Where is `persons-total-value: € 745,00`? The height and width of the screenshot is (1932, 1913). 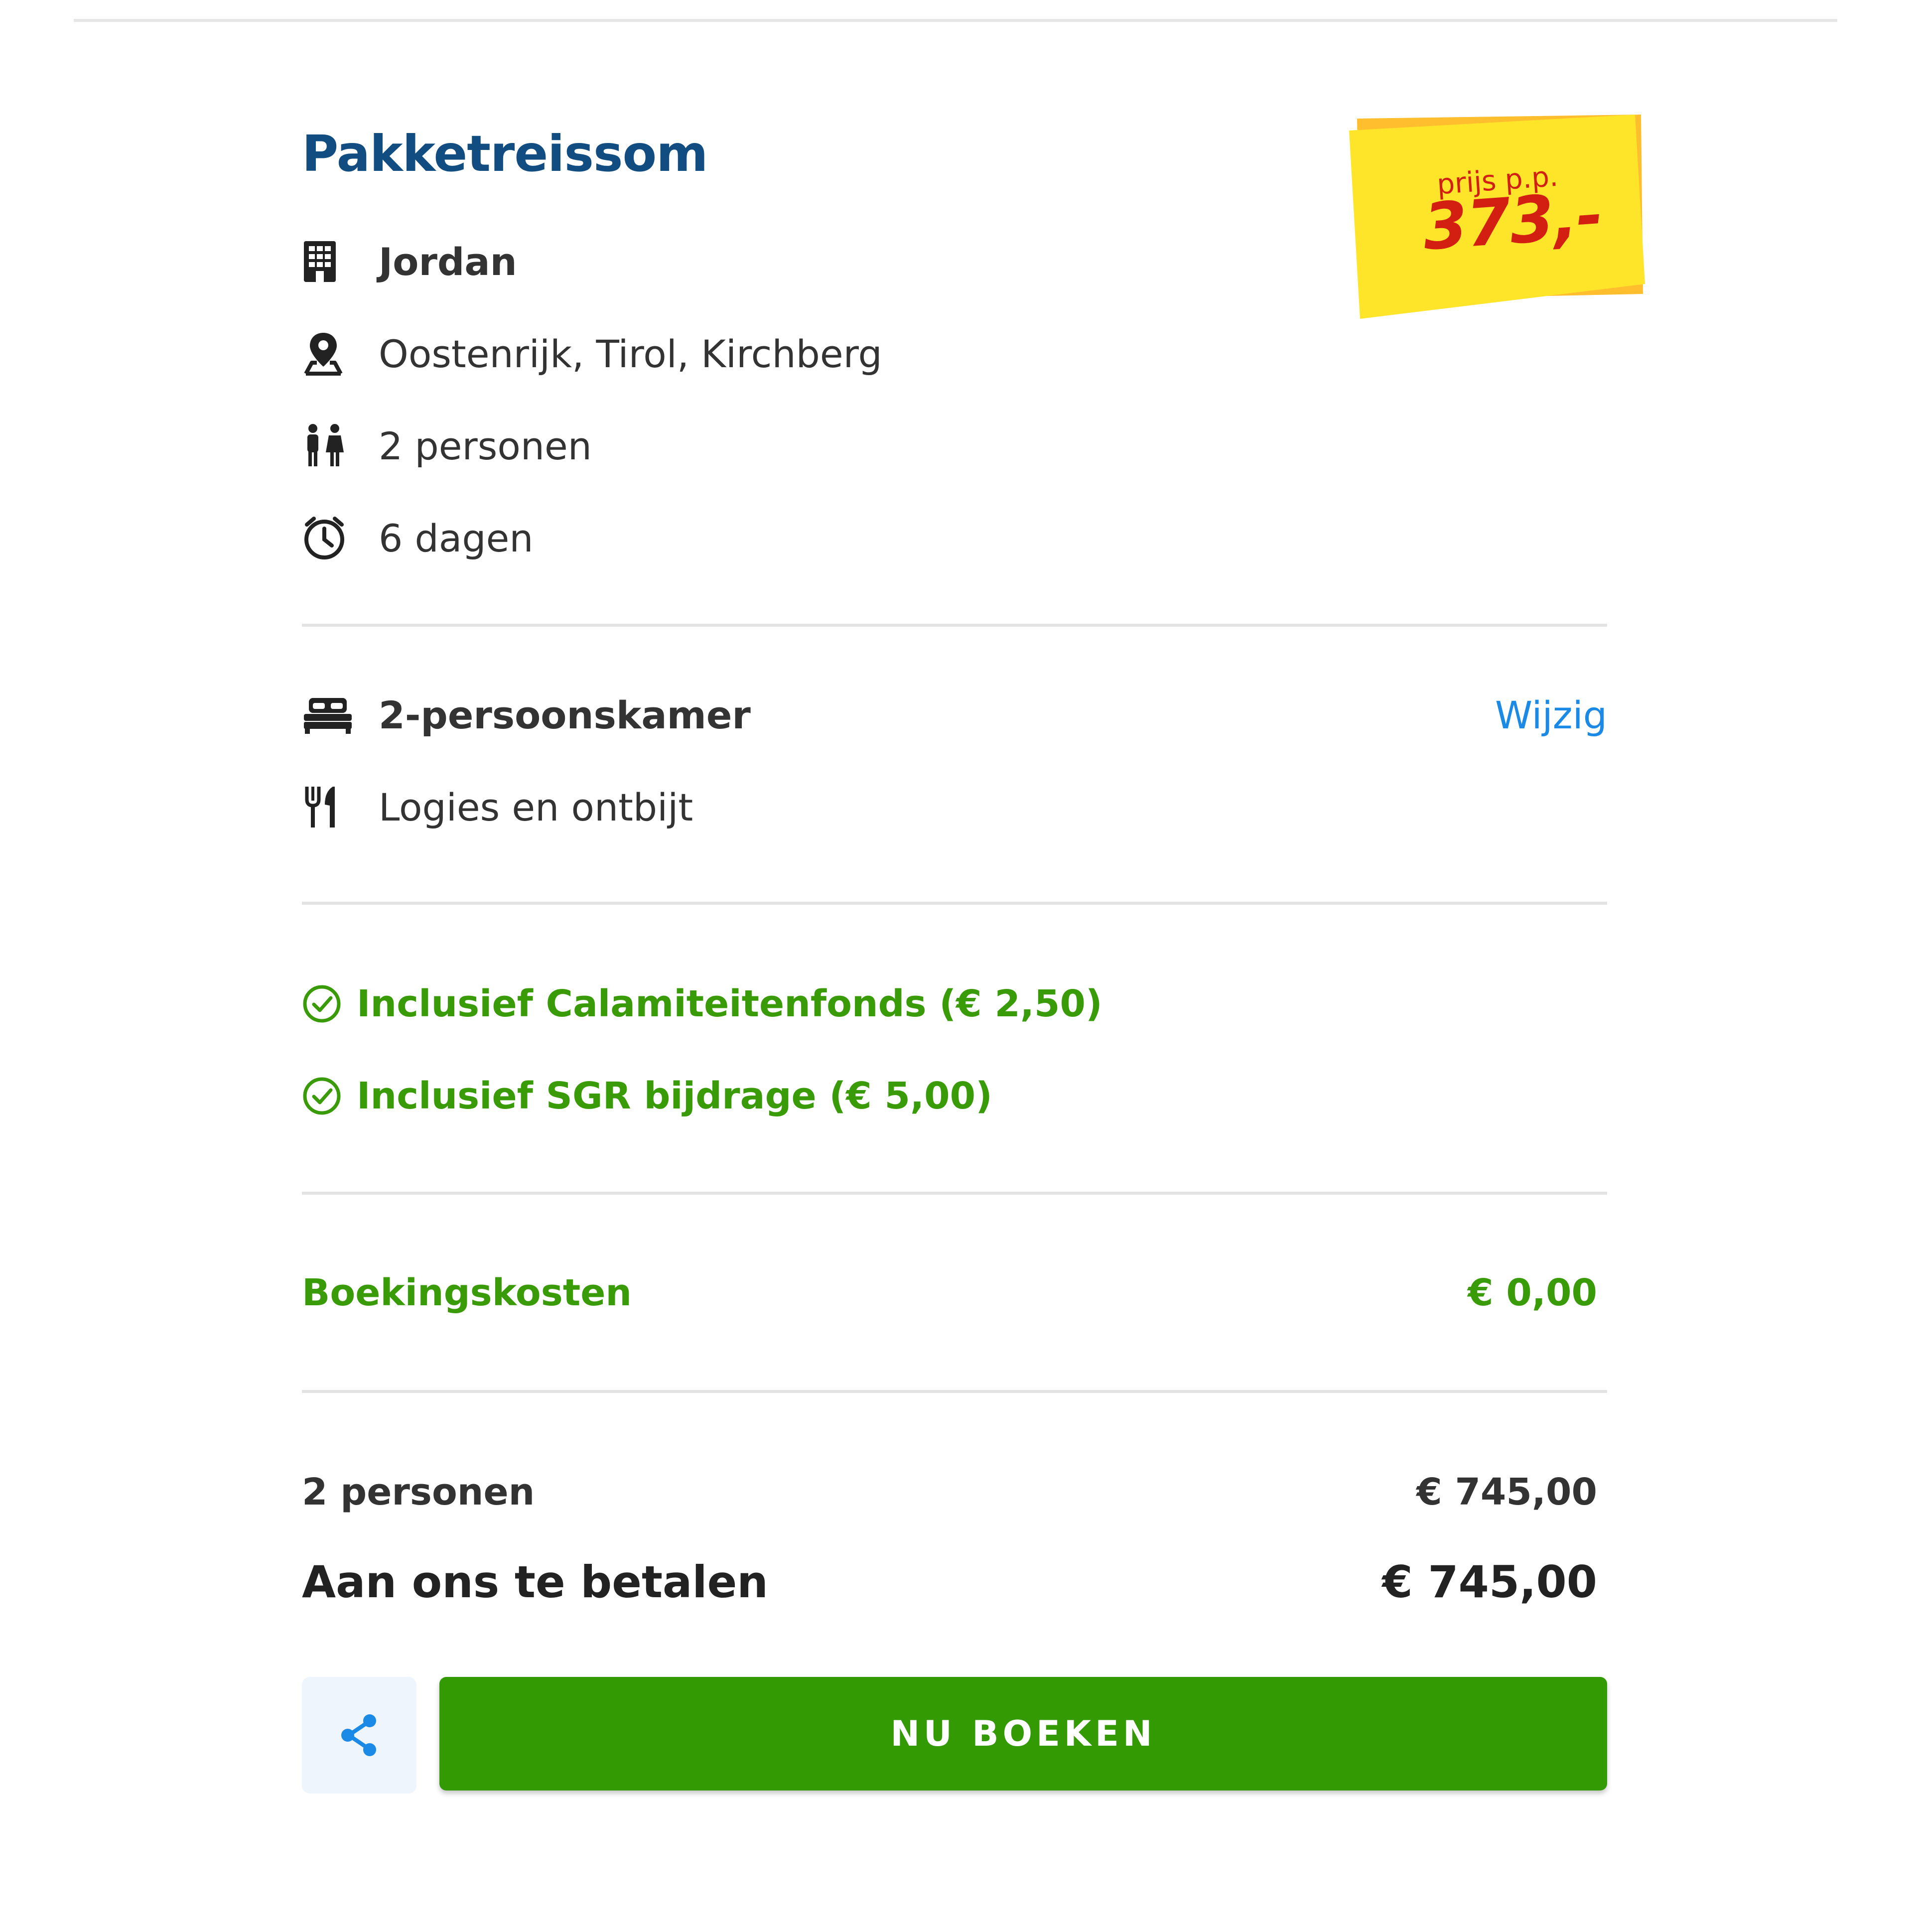 persons-total-value: € 745,00 is located at coordinates (1506, 1492).